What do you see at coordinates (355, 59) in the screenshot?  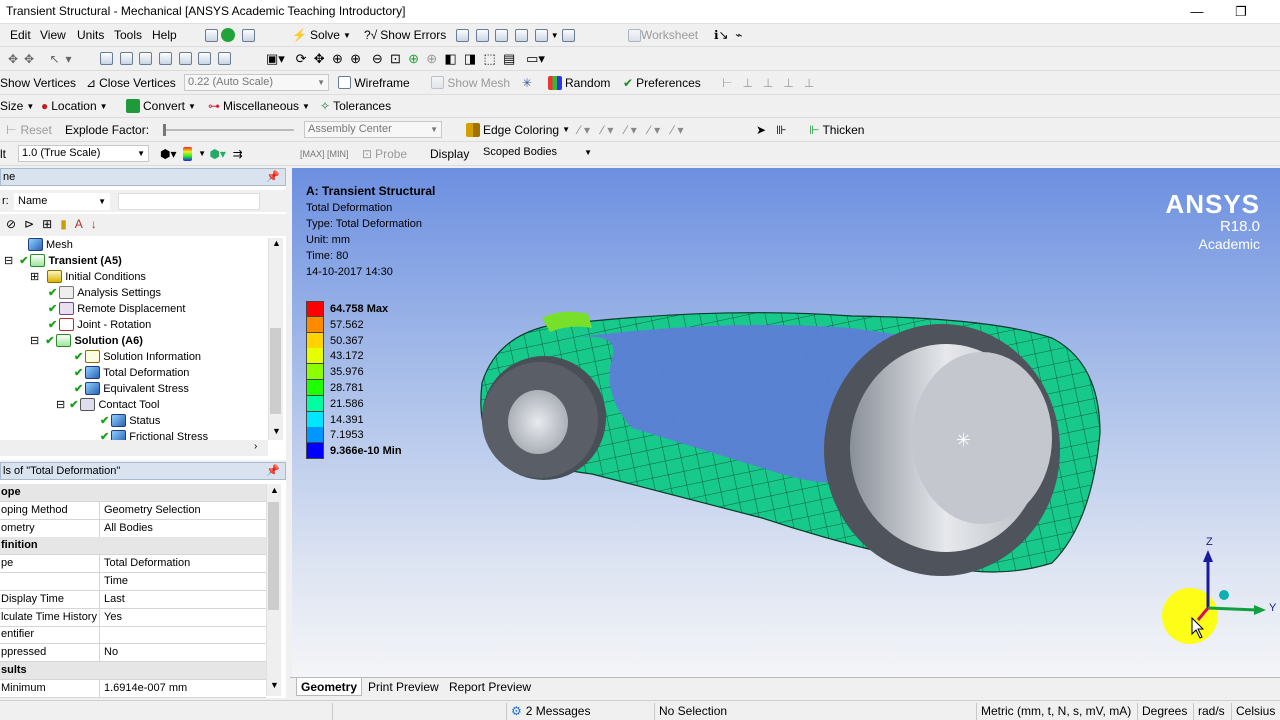 I see `box-zoom-icon: ⊕` at bounding box center [355, 59].